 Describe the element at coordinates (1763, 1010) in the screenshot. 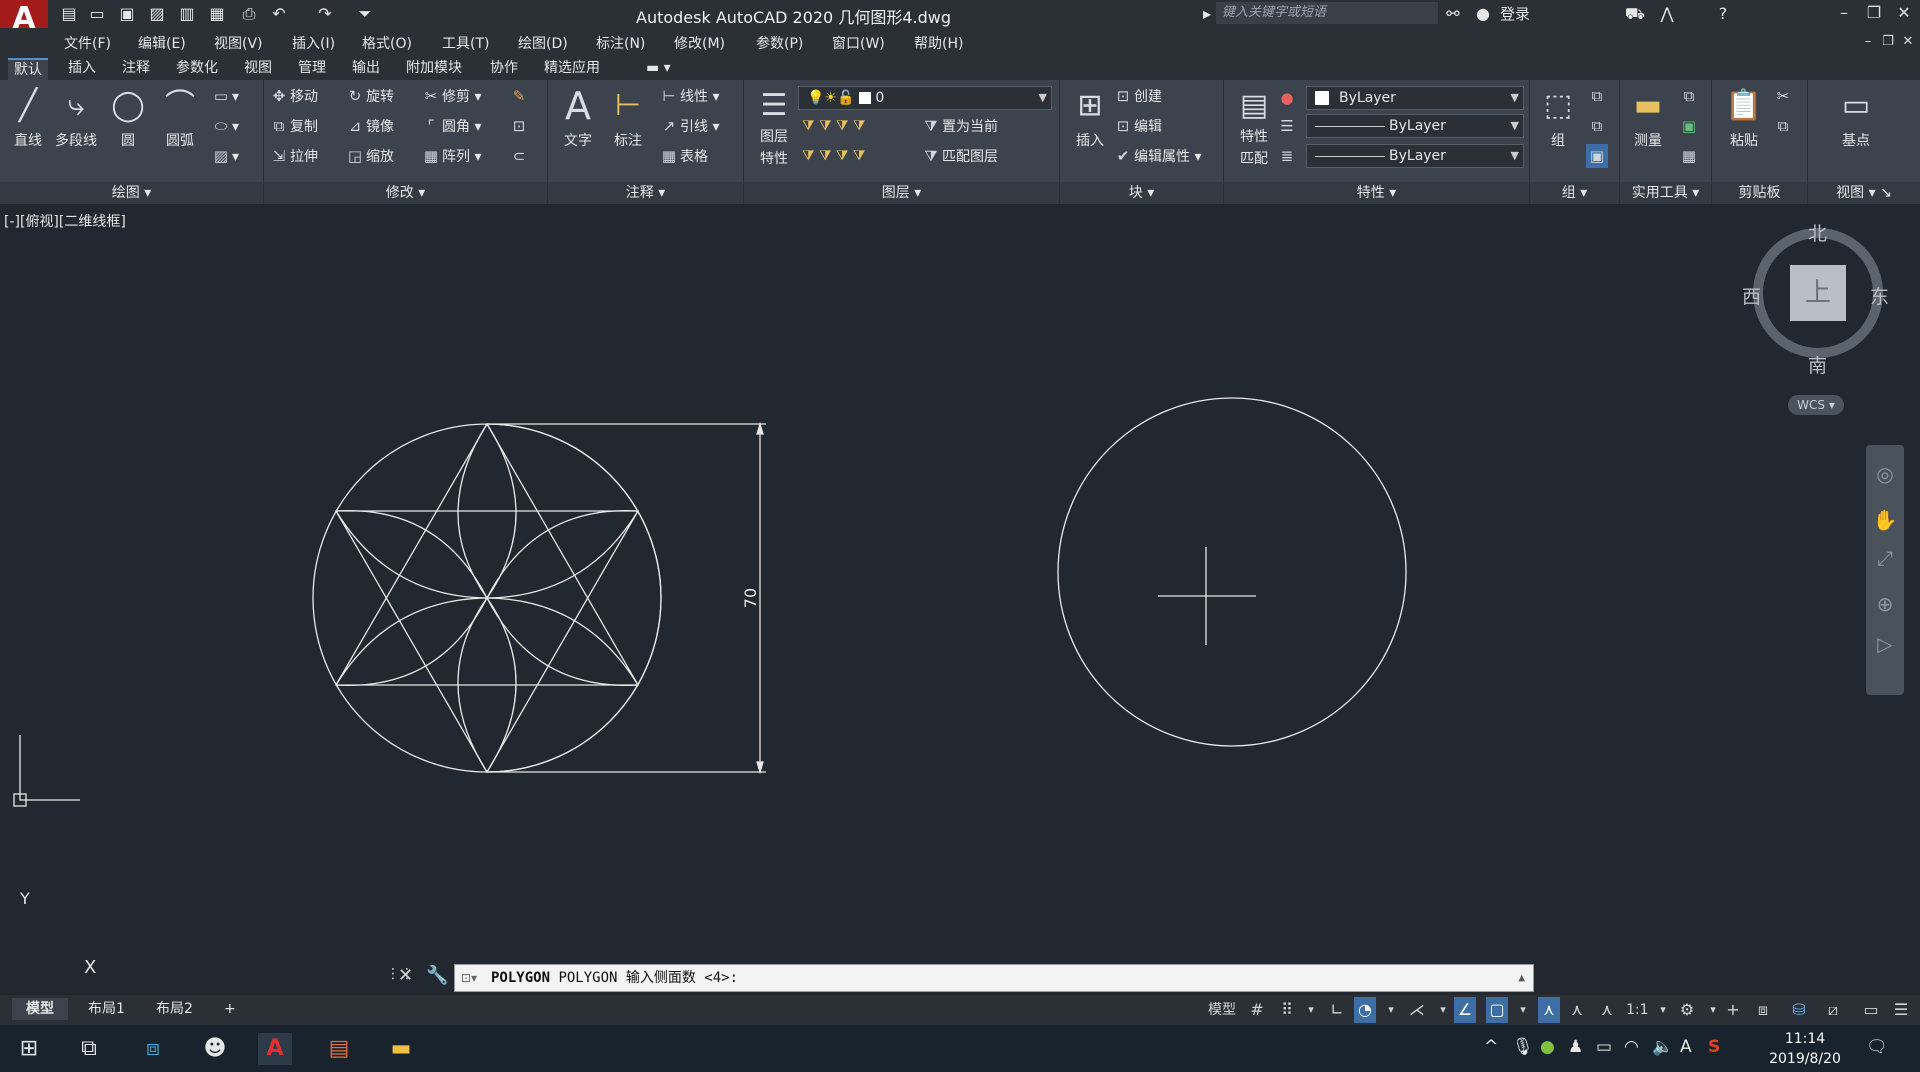

I see `units-icon: ⧈` at that location.